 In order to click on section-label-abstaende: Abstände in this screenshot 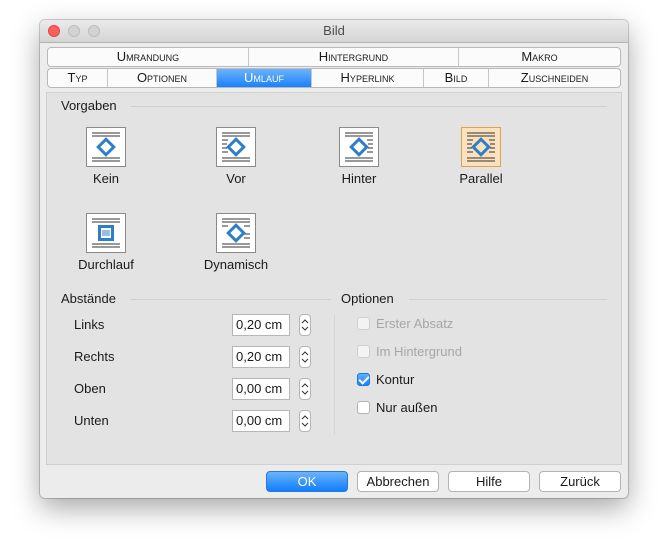, I will do `click(88, 298)`.